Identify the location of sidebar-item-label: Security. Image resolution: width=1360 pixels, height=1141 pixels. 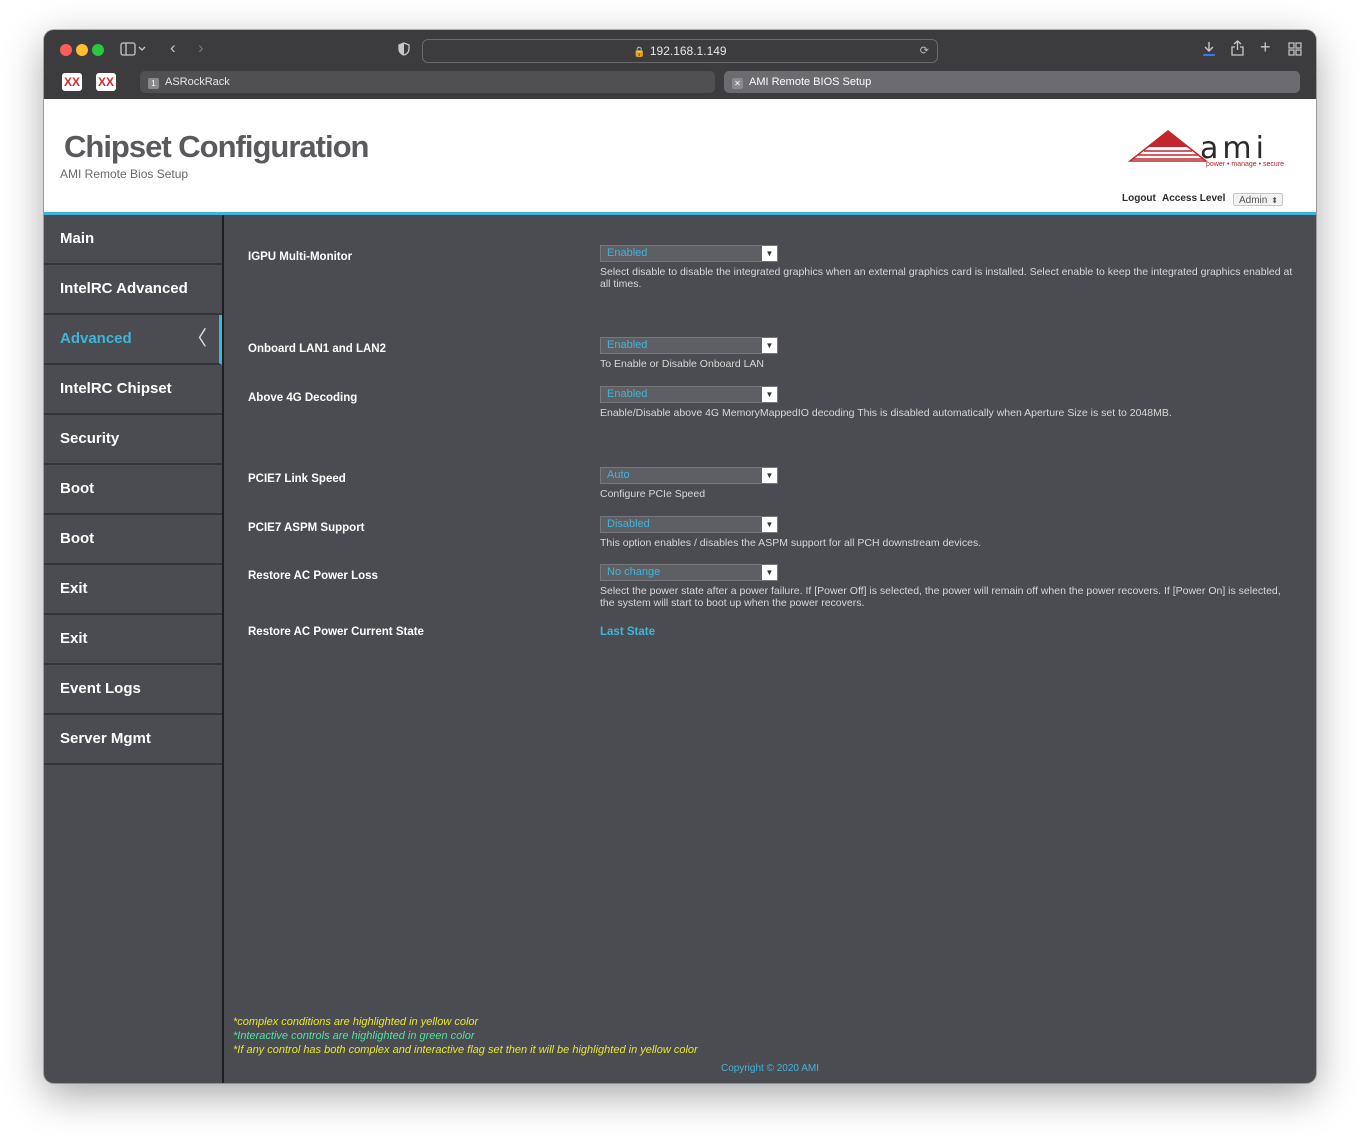
(90, 438).